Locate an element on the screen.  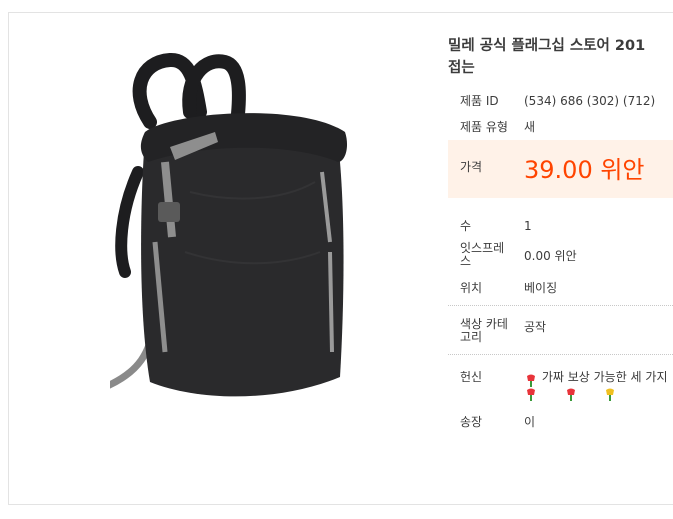
location-value: 베이징 is located at coordinates (541, 288).